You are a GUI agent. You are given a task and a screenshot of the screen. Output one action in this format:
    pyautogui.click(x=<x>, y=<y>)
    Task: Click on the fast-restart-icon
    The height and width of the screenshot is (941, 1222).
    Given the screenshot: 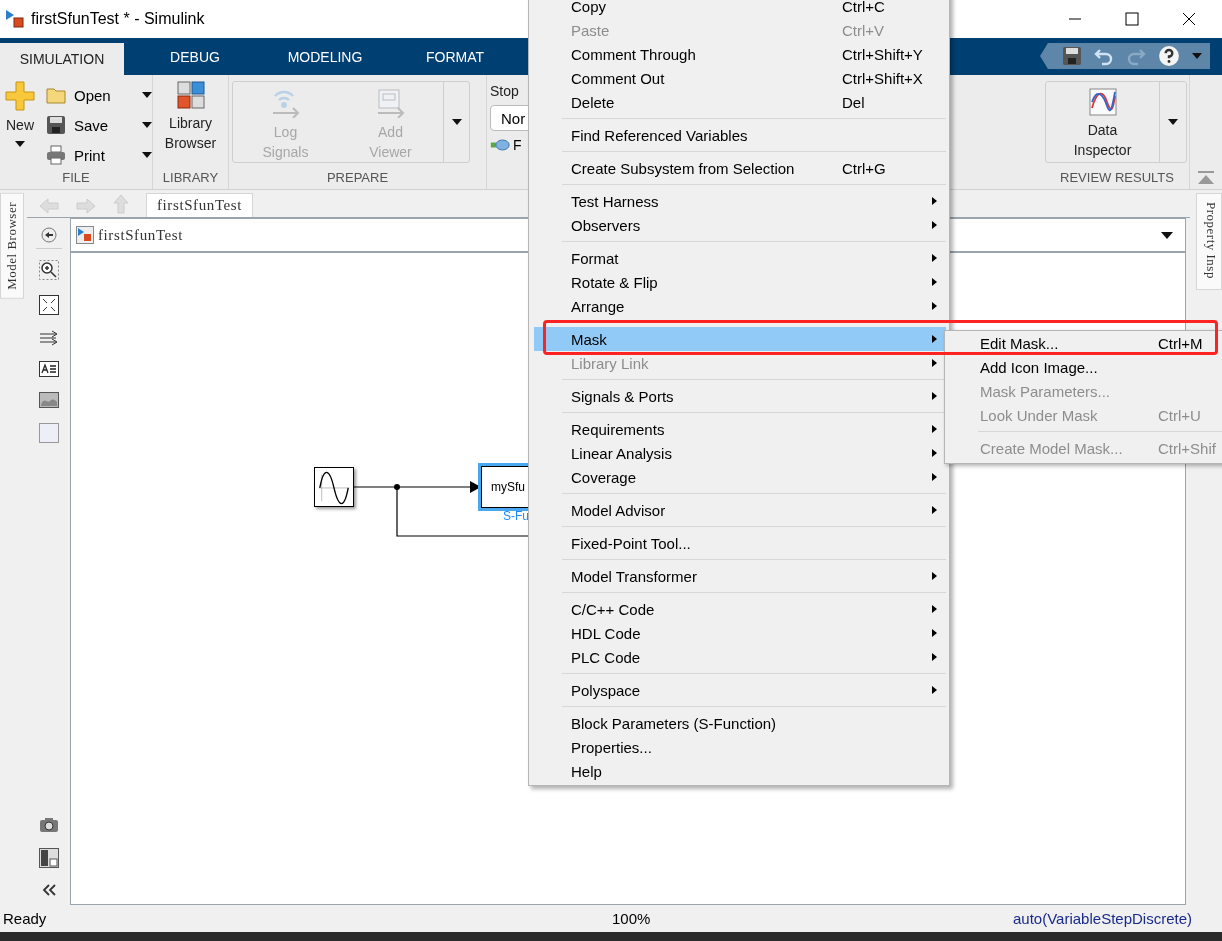 What is the action you would take?
    pyautogui.click(x=500, y=145)
    